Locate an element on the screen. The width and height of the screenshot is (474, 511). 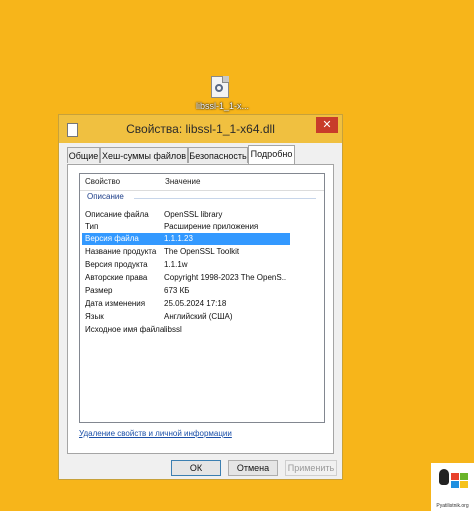
property-value: Расширение приложения is located at coordinates (211, 226).